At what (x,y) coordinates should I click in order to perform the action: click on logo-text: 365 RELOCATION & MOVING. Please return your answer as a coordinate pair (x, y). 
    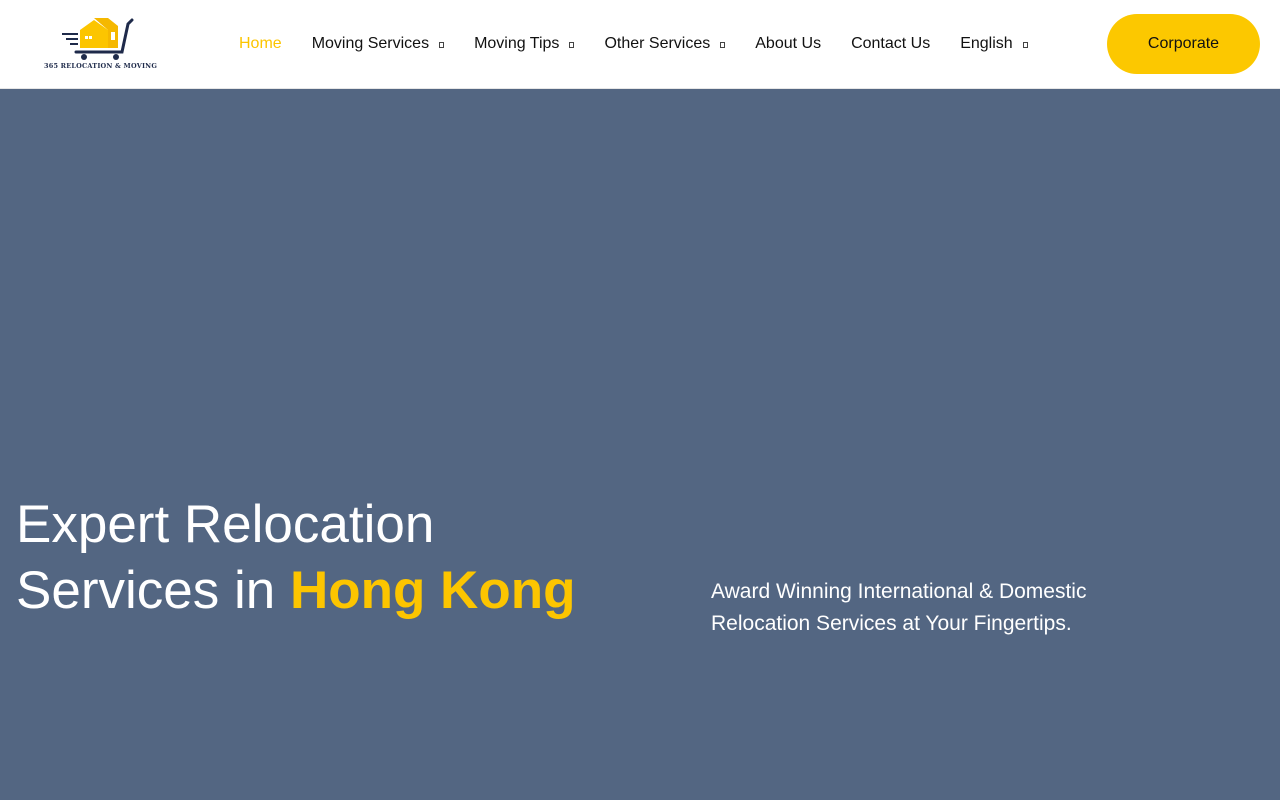
    Looking at the image, I should click on (101, 66).